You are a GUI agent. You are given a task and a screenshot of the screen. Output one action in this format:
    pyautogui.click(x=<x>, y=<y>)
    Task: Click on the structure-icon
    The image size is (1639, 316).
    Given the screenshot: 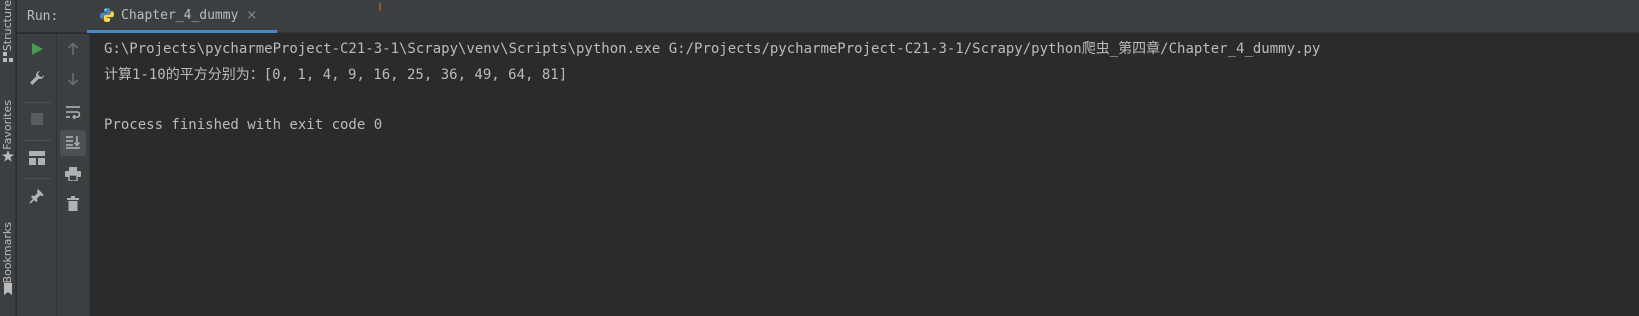 What is the action you would take?
    pyautogui.click(x=8, y=57)
    